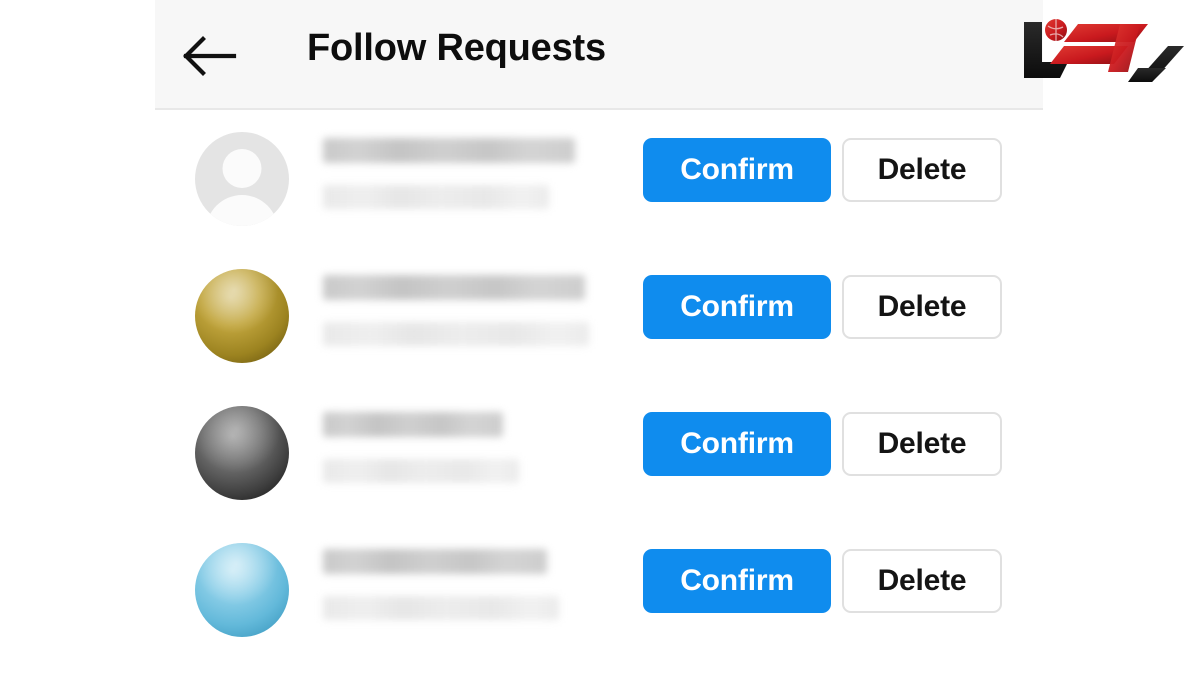 The image size is (1200, 674). I want to click on page-title: Follow Requests, so click(456, 48).